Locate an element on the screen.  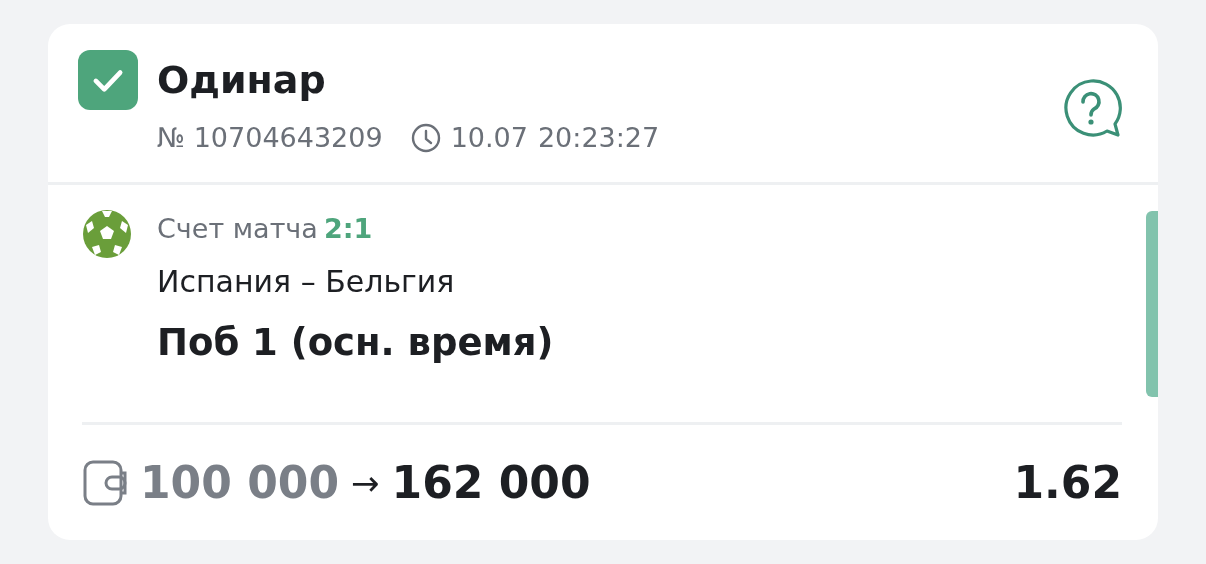
football-icon is located at coordinates (107, 234).